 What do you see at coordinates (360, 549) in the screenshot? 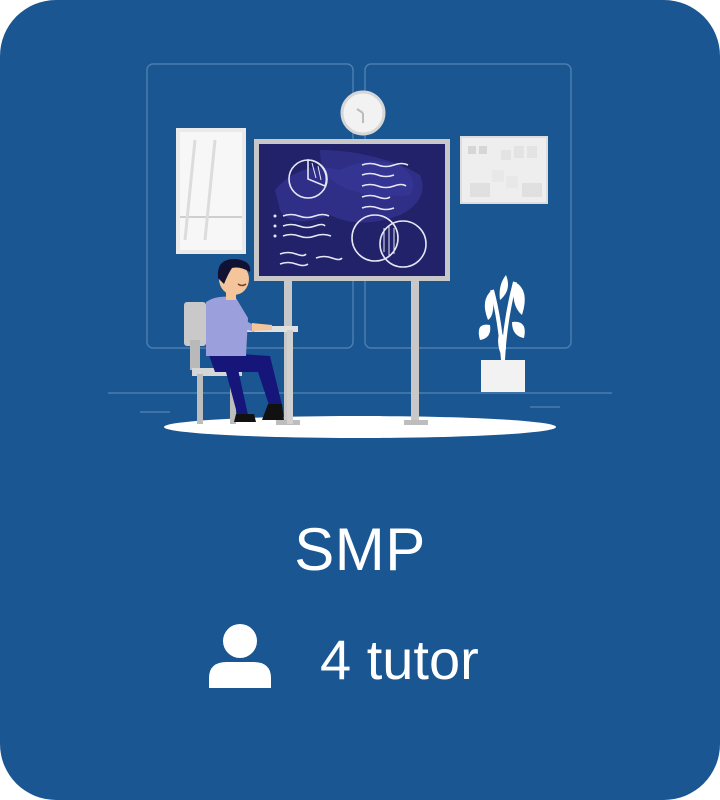
I see `level-title: SMP` at bounding box center [360, 549].